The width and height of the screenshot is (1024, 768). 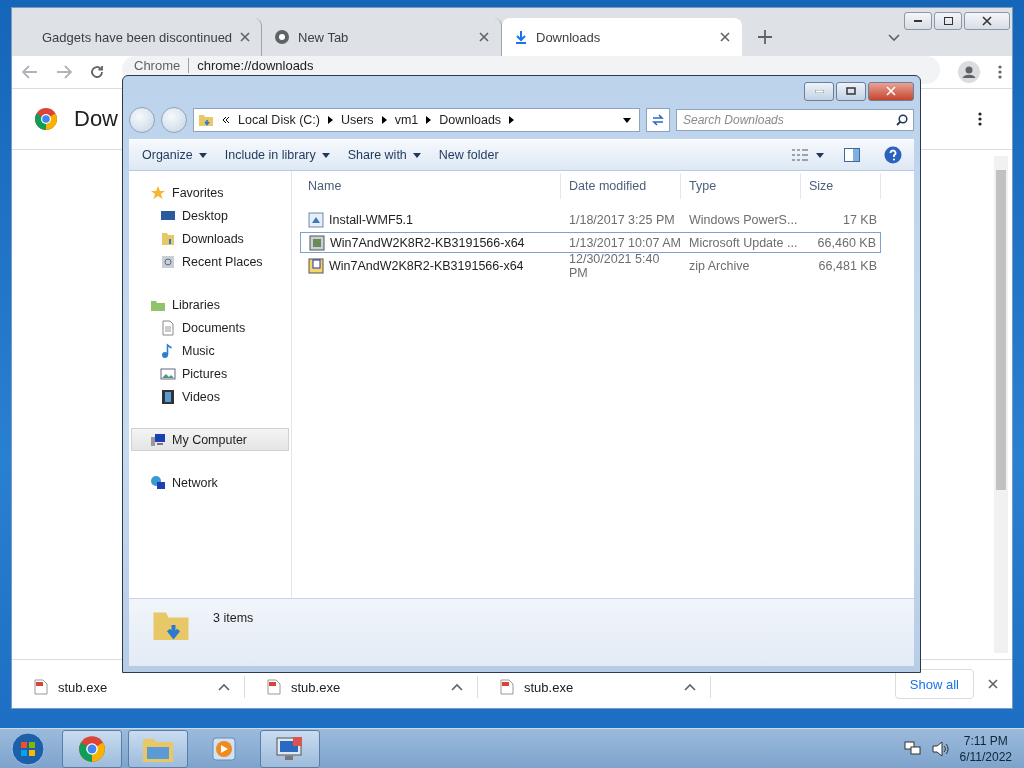 I want to click on download-icon, so click(x=521, y=37).